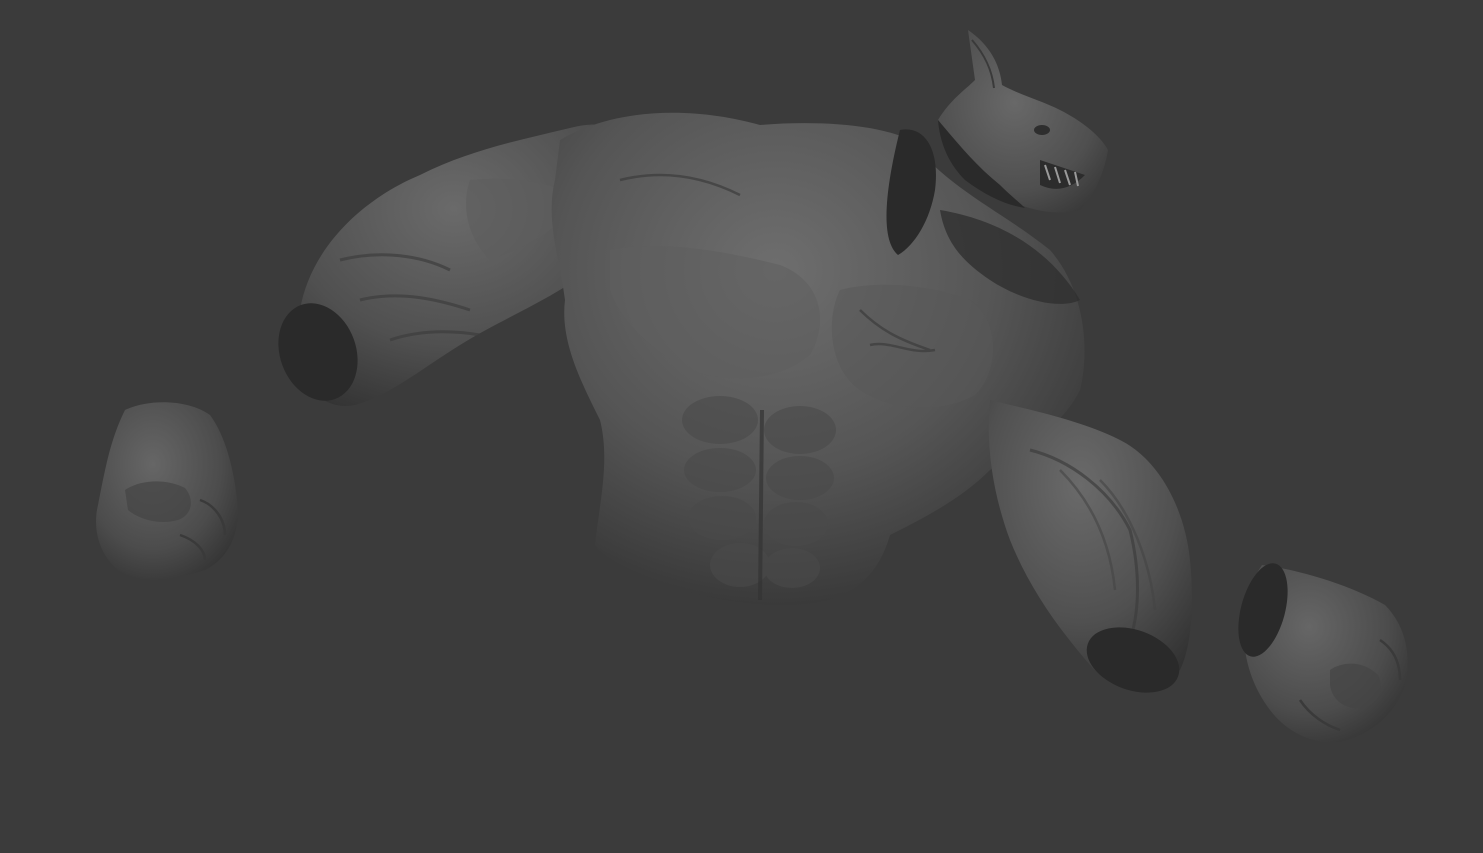 The height and width of the screenshot is (853, 1483). Describe the element at coordinates (1023, 121) in the screenshot. I see `werewolf-head-mesh` at that location.